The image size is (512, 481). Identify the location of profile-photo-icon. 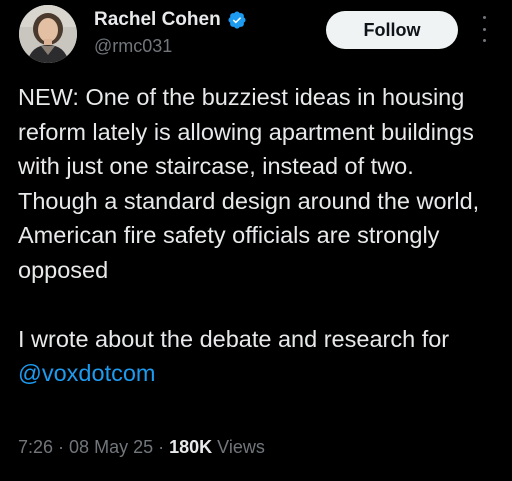
(48, 34).